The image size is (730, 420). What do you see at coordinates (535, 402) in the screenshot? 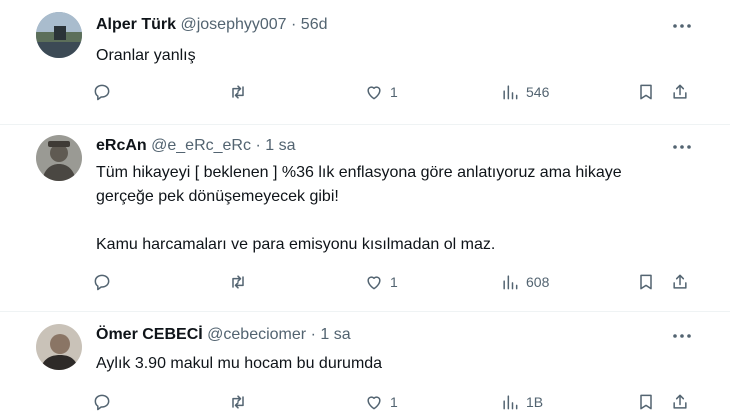
I see `view-count: 1B` at bounding box center [535, 402].